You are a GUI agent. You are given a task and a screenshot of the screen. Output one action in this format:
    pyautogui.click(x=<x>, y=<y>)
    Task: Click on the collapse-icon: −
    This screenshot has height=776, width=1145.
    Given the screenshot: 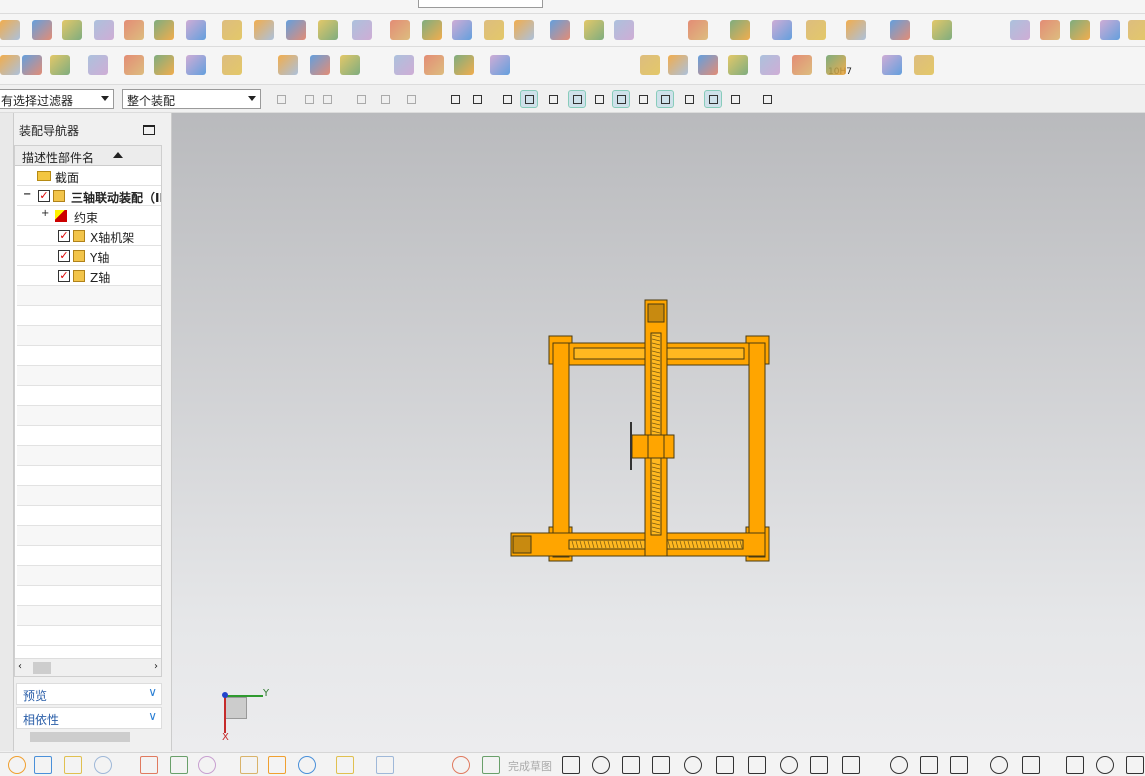 What is the action you would take?
    pyautogui.click(x=27, y=194)
    